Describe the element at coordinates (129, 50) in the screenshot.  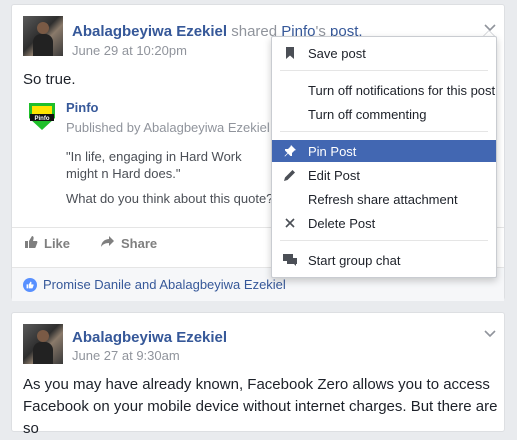
I see `post-timestamp: June 29 at 10:20pm` at that location.